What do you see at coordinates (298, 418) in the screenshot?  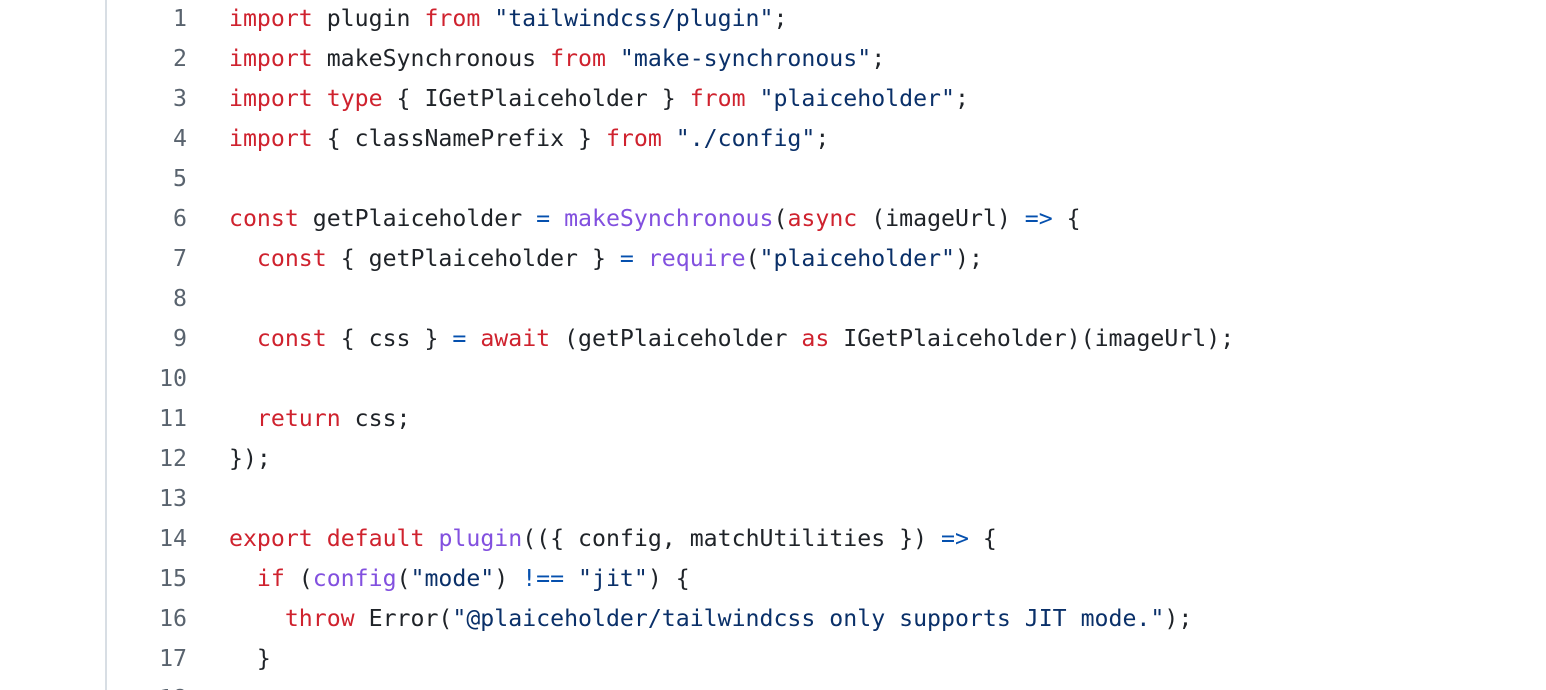 I see `code-token: return` at bounding box center [298, 418].